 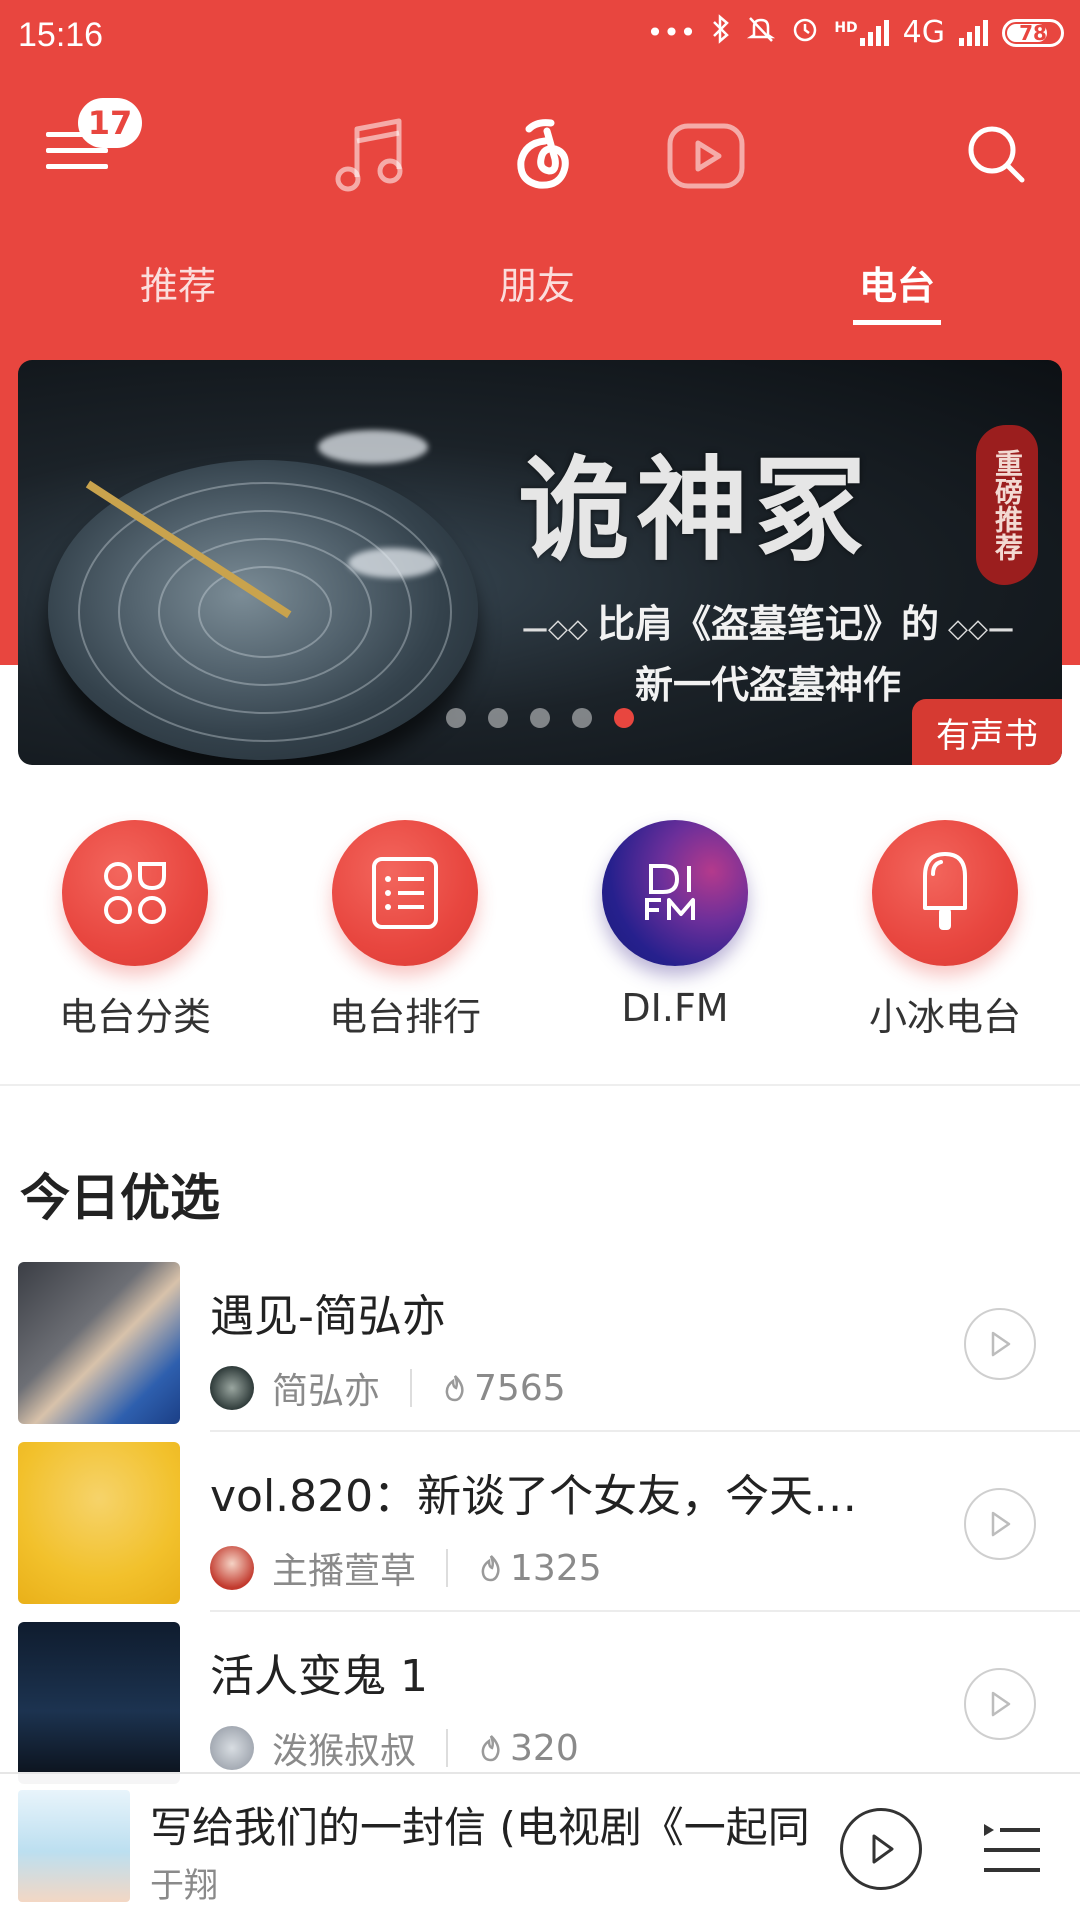 I want to click on video-icon, so click(x=706, y=156).